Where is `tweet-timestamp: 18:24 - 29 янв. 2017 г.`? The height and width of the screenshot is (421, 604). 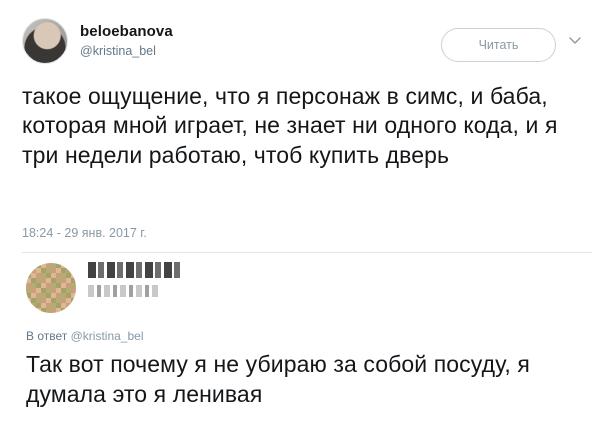
tweet-timestamp: 18:24 - 29 янв. 2017 г. is located at coordinates (84, 233).